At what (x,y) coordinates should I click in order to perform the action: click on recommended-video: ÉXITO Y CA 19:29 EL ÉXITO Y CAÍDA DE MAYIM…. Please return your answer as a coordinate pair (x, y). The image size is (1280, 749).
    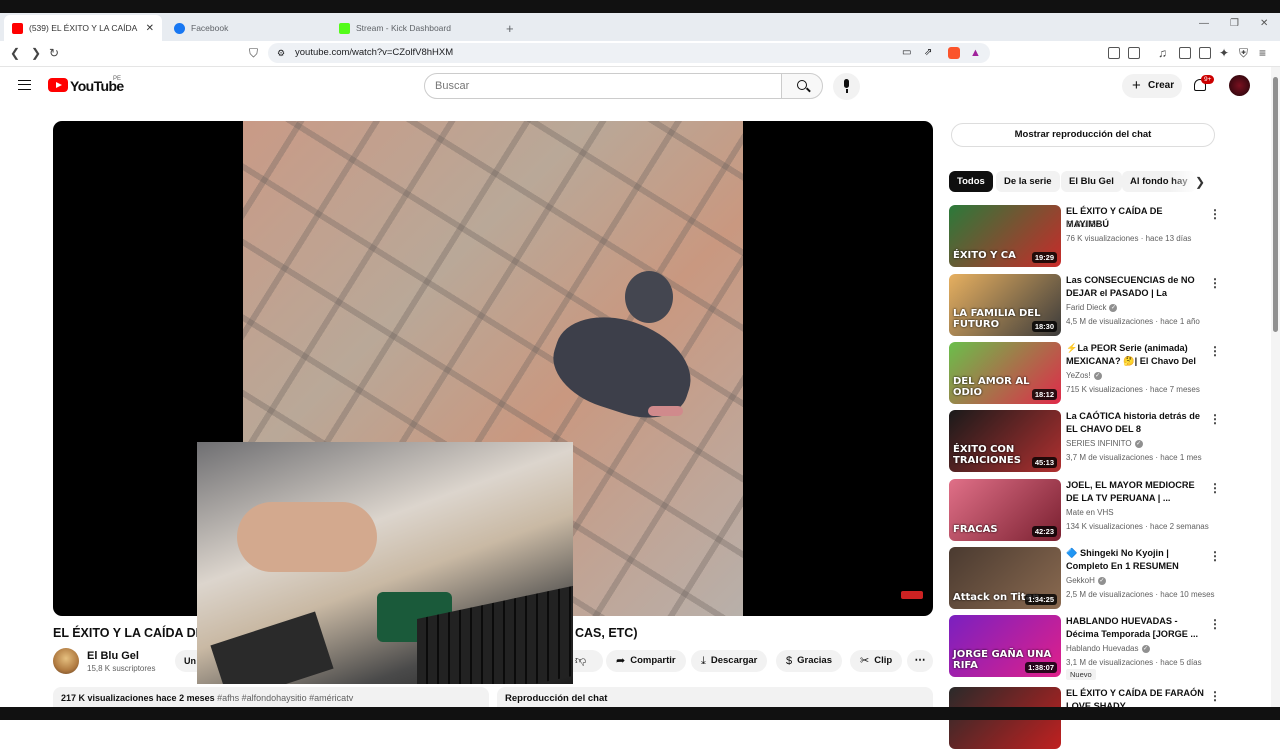
    Looking at the image, I should click on (1085, 236).